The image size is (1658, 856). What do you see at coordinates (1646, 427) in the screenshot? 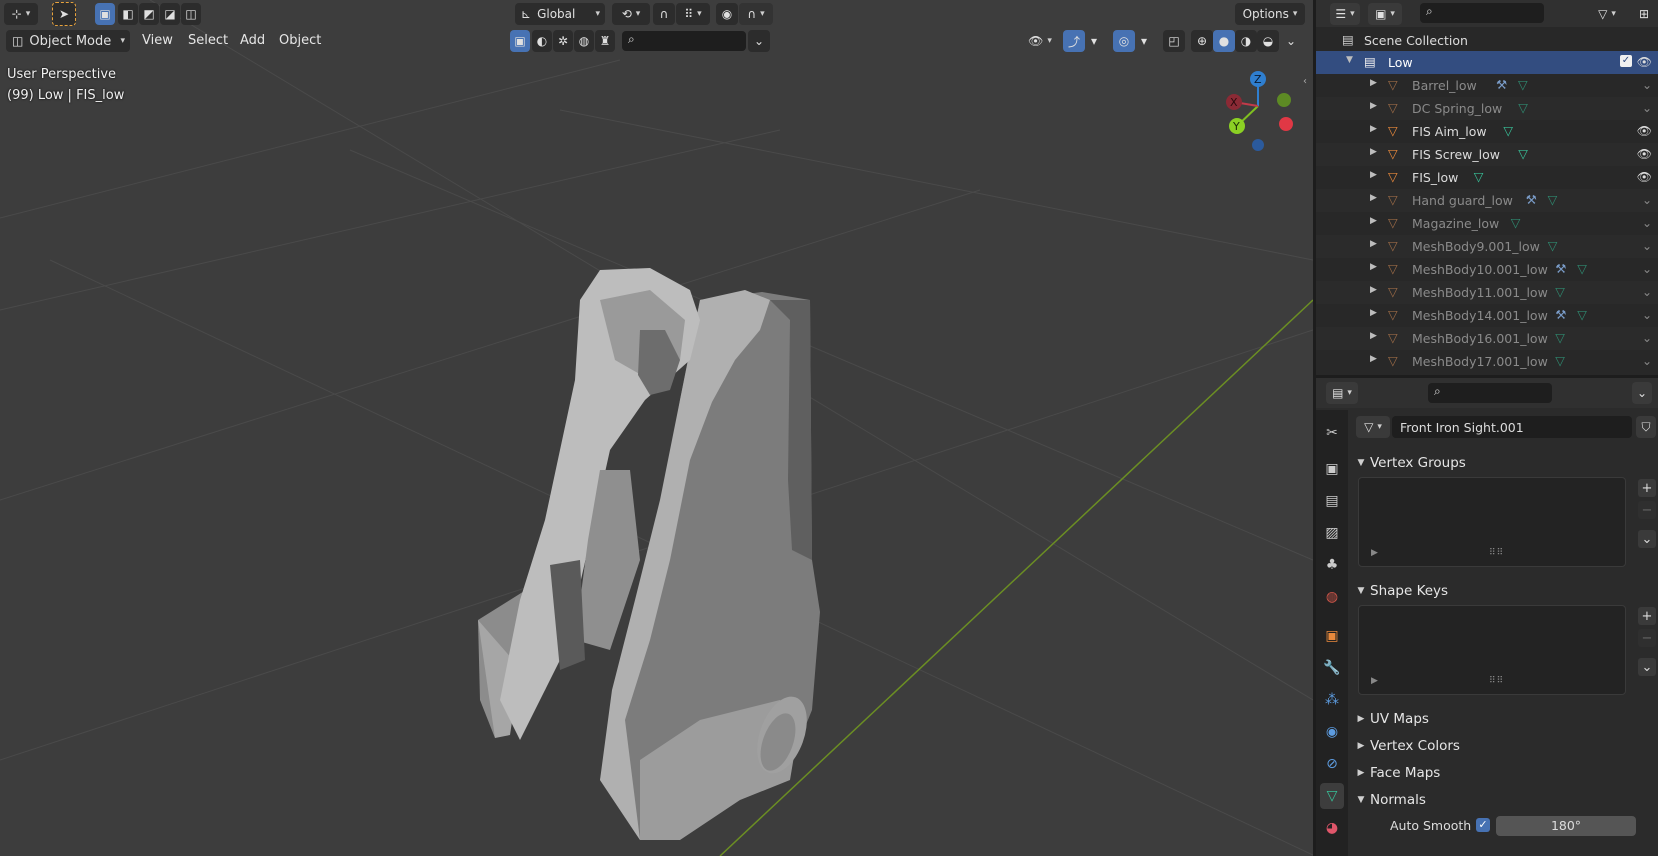
I see `fake-user-button: ⛉` at bounding box center [1646, 427].